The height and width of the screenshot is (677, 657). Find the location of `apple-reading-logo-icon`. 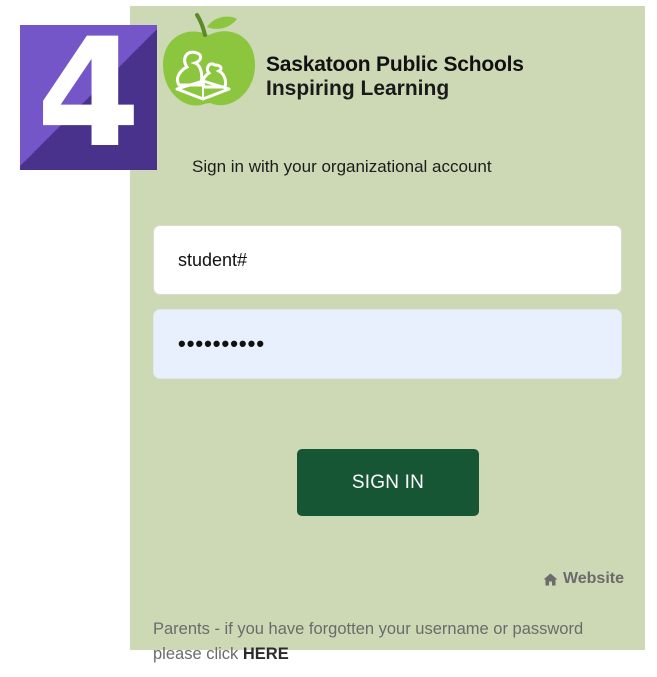

apple-reading-logo-icon is located at coordinates (209, 59).